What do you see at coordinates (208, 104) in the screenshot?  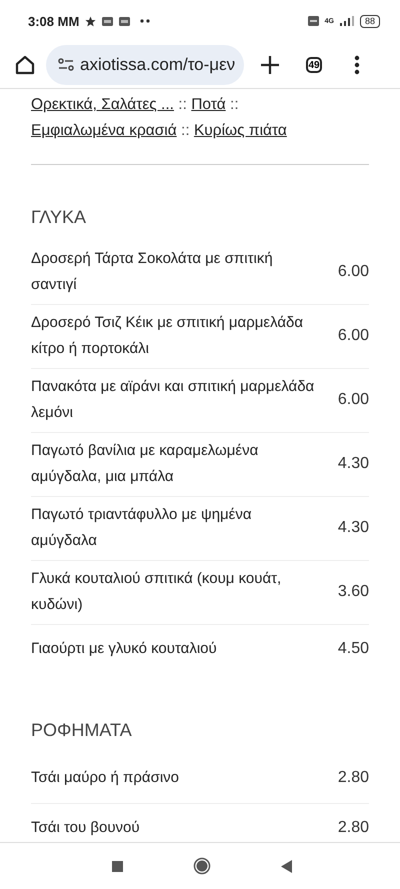 I see `category-link: Ποτά` at bounding box center [208, 104].